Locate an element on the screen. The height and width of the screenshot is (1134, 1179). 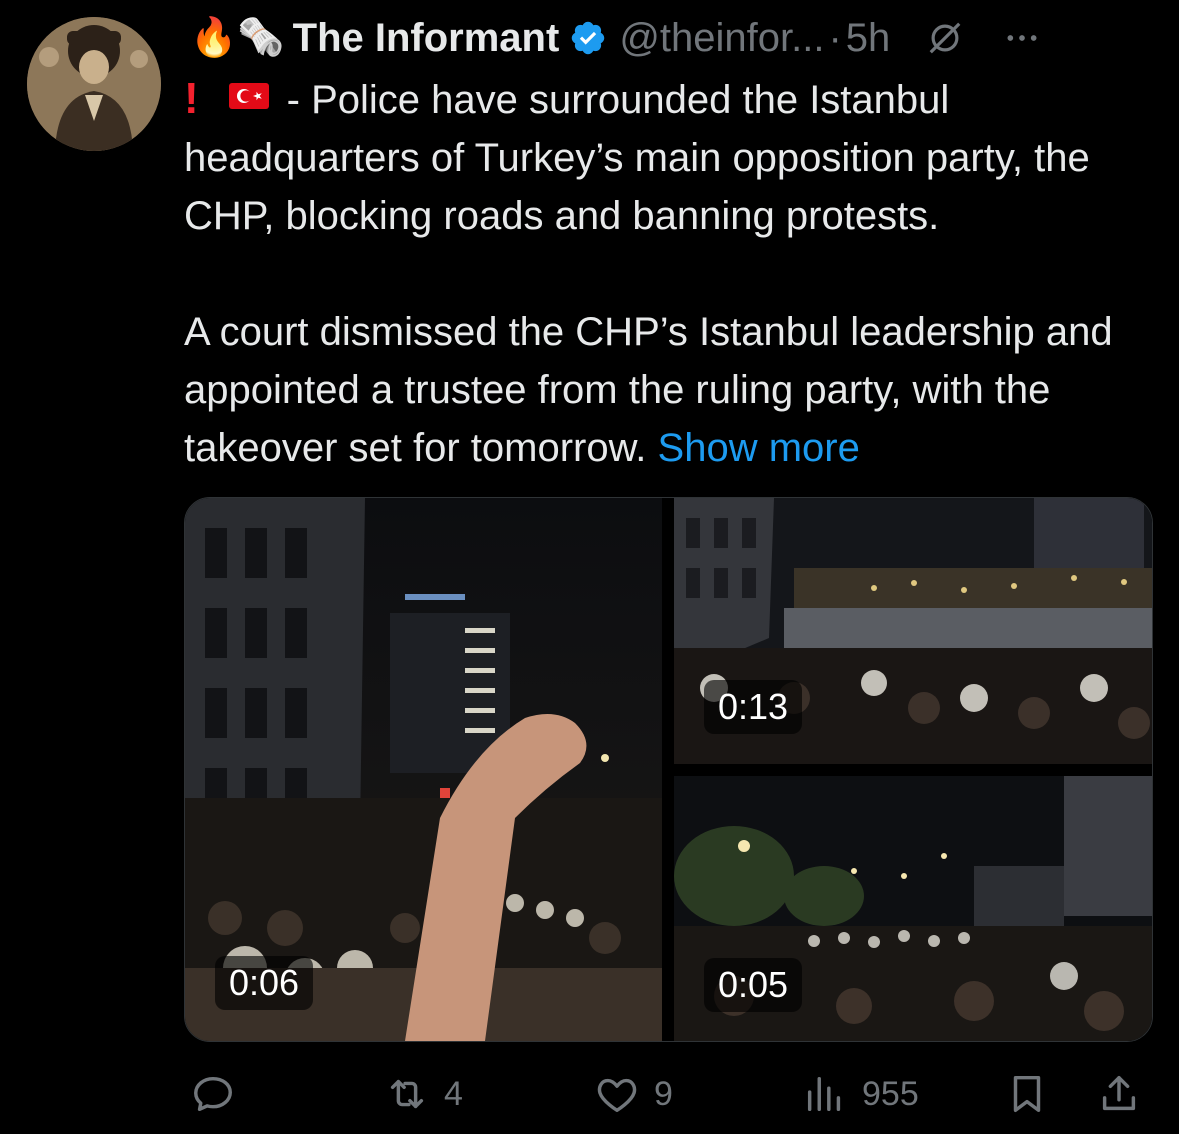
show-more-link: Show more is located at coordinates (759, 448).